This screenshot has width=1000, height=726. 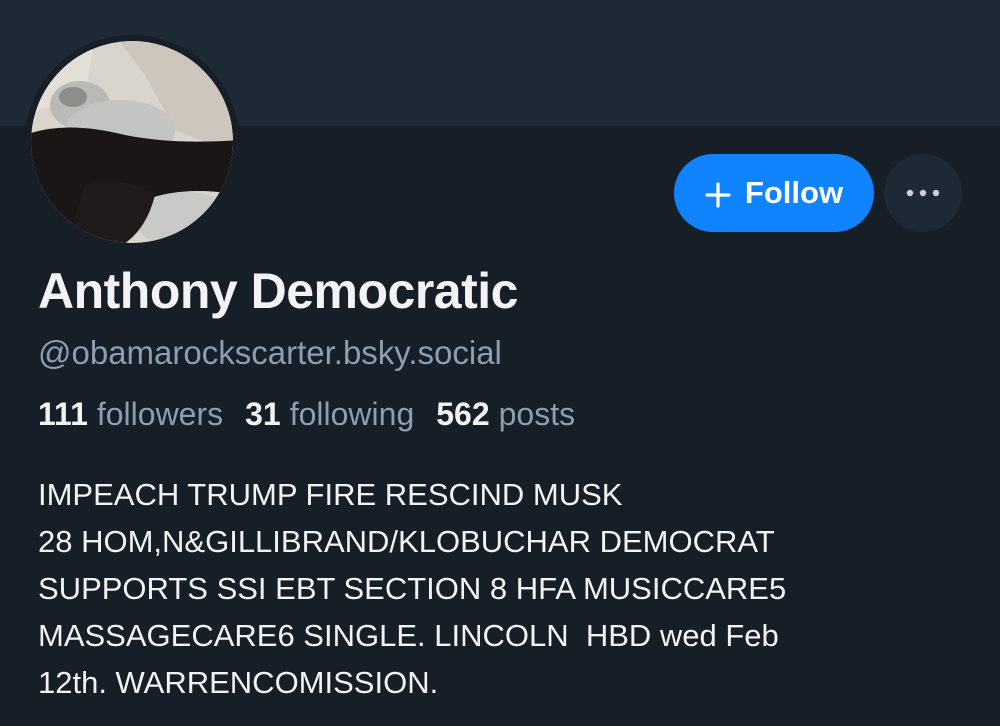 I want to click on followers-stat: 111 followers, so click(x=130, y=414).